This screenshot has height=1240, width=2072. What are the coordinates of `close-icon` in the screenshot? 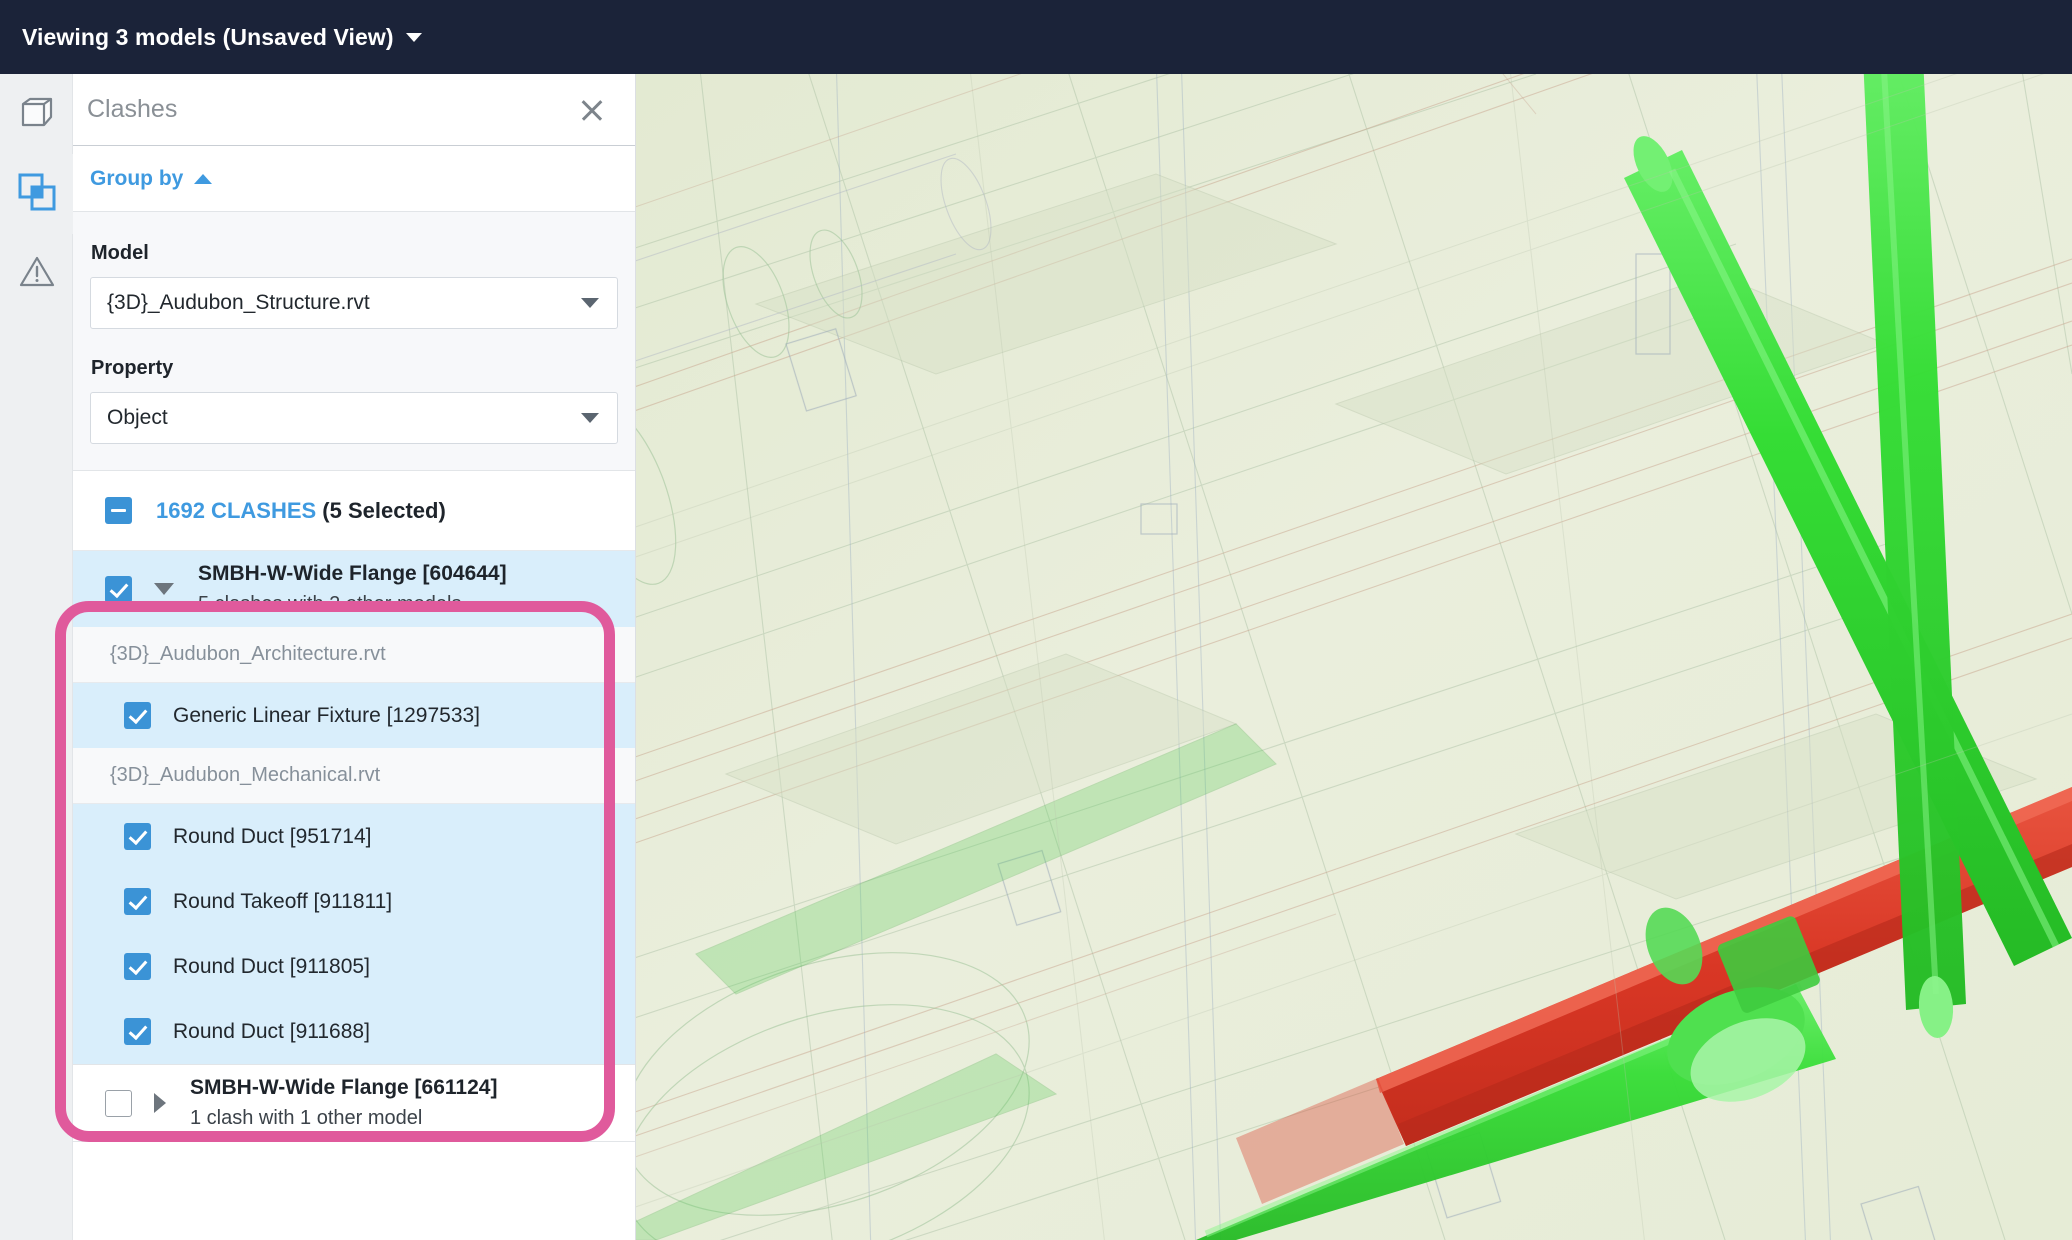 It's located at (592, 110).